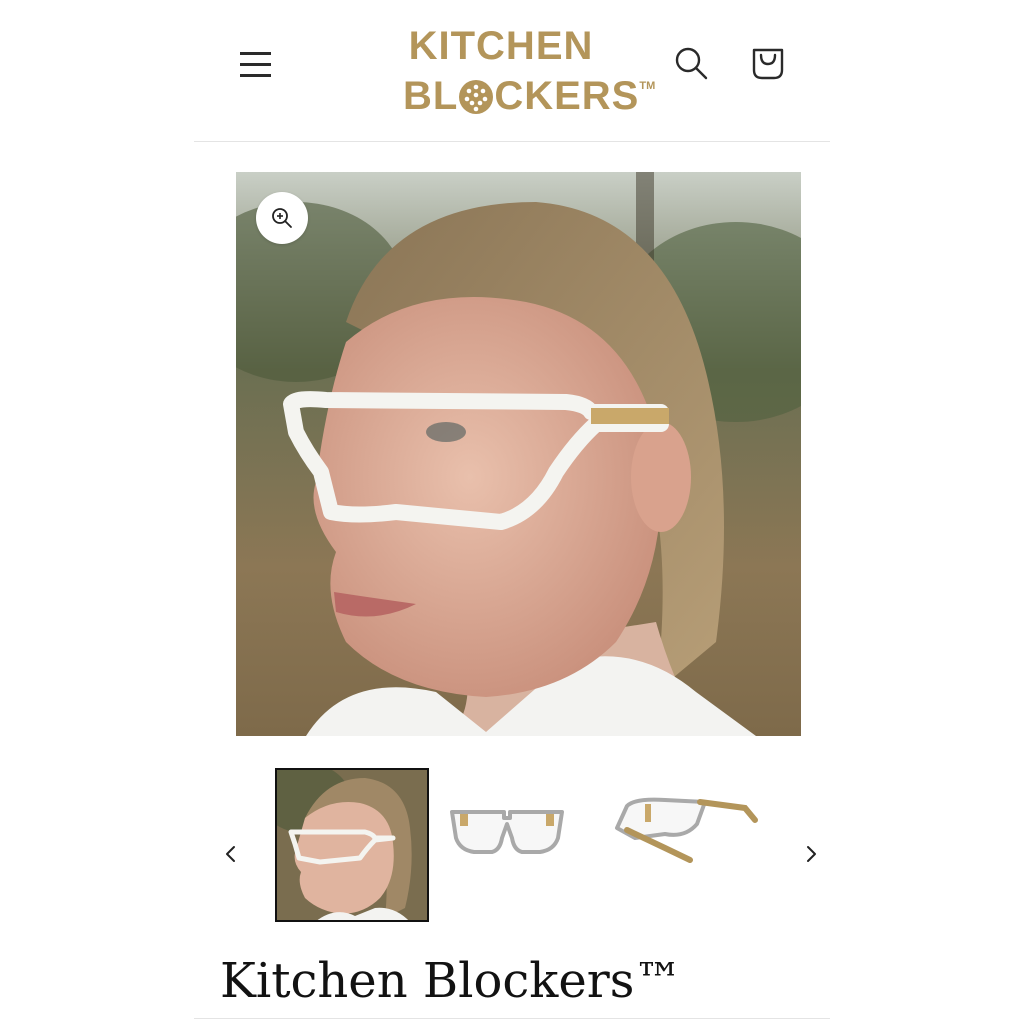 The height and width of the screenshot is (1024, 1024). Describe the element at coordinates (231, 854) in the screenshot. I see `chevron-left-icon` at that location.